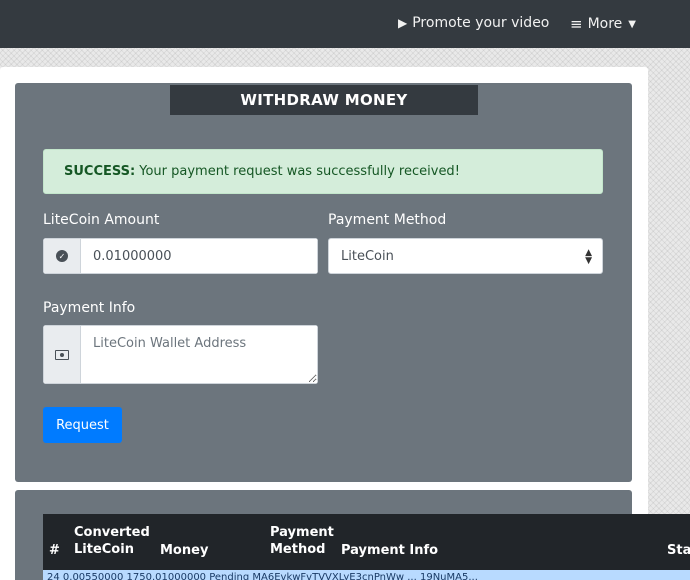 The image size is (690, 580). What do you see at coordinates (302, 532) in the screenshot?
I see `col-method-line1: Payment` at bounding box center [302, 532].